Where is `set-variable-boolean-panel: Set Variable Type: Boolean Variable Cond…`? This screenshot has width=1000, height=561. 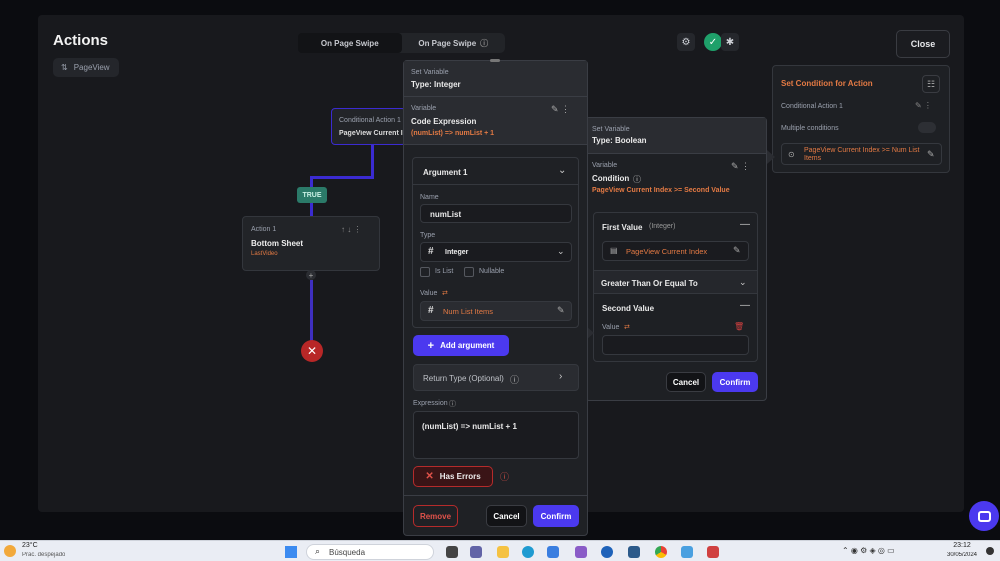 set-variable-boolean-panel: Set Variable Type: Boolean Variable Cond… is located at coordinates (676, 259).